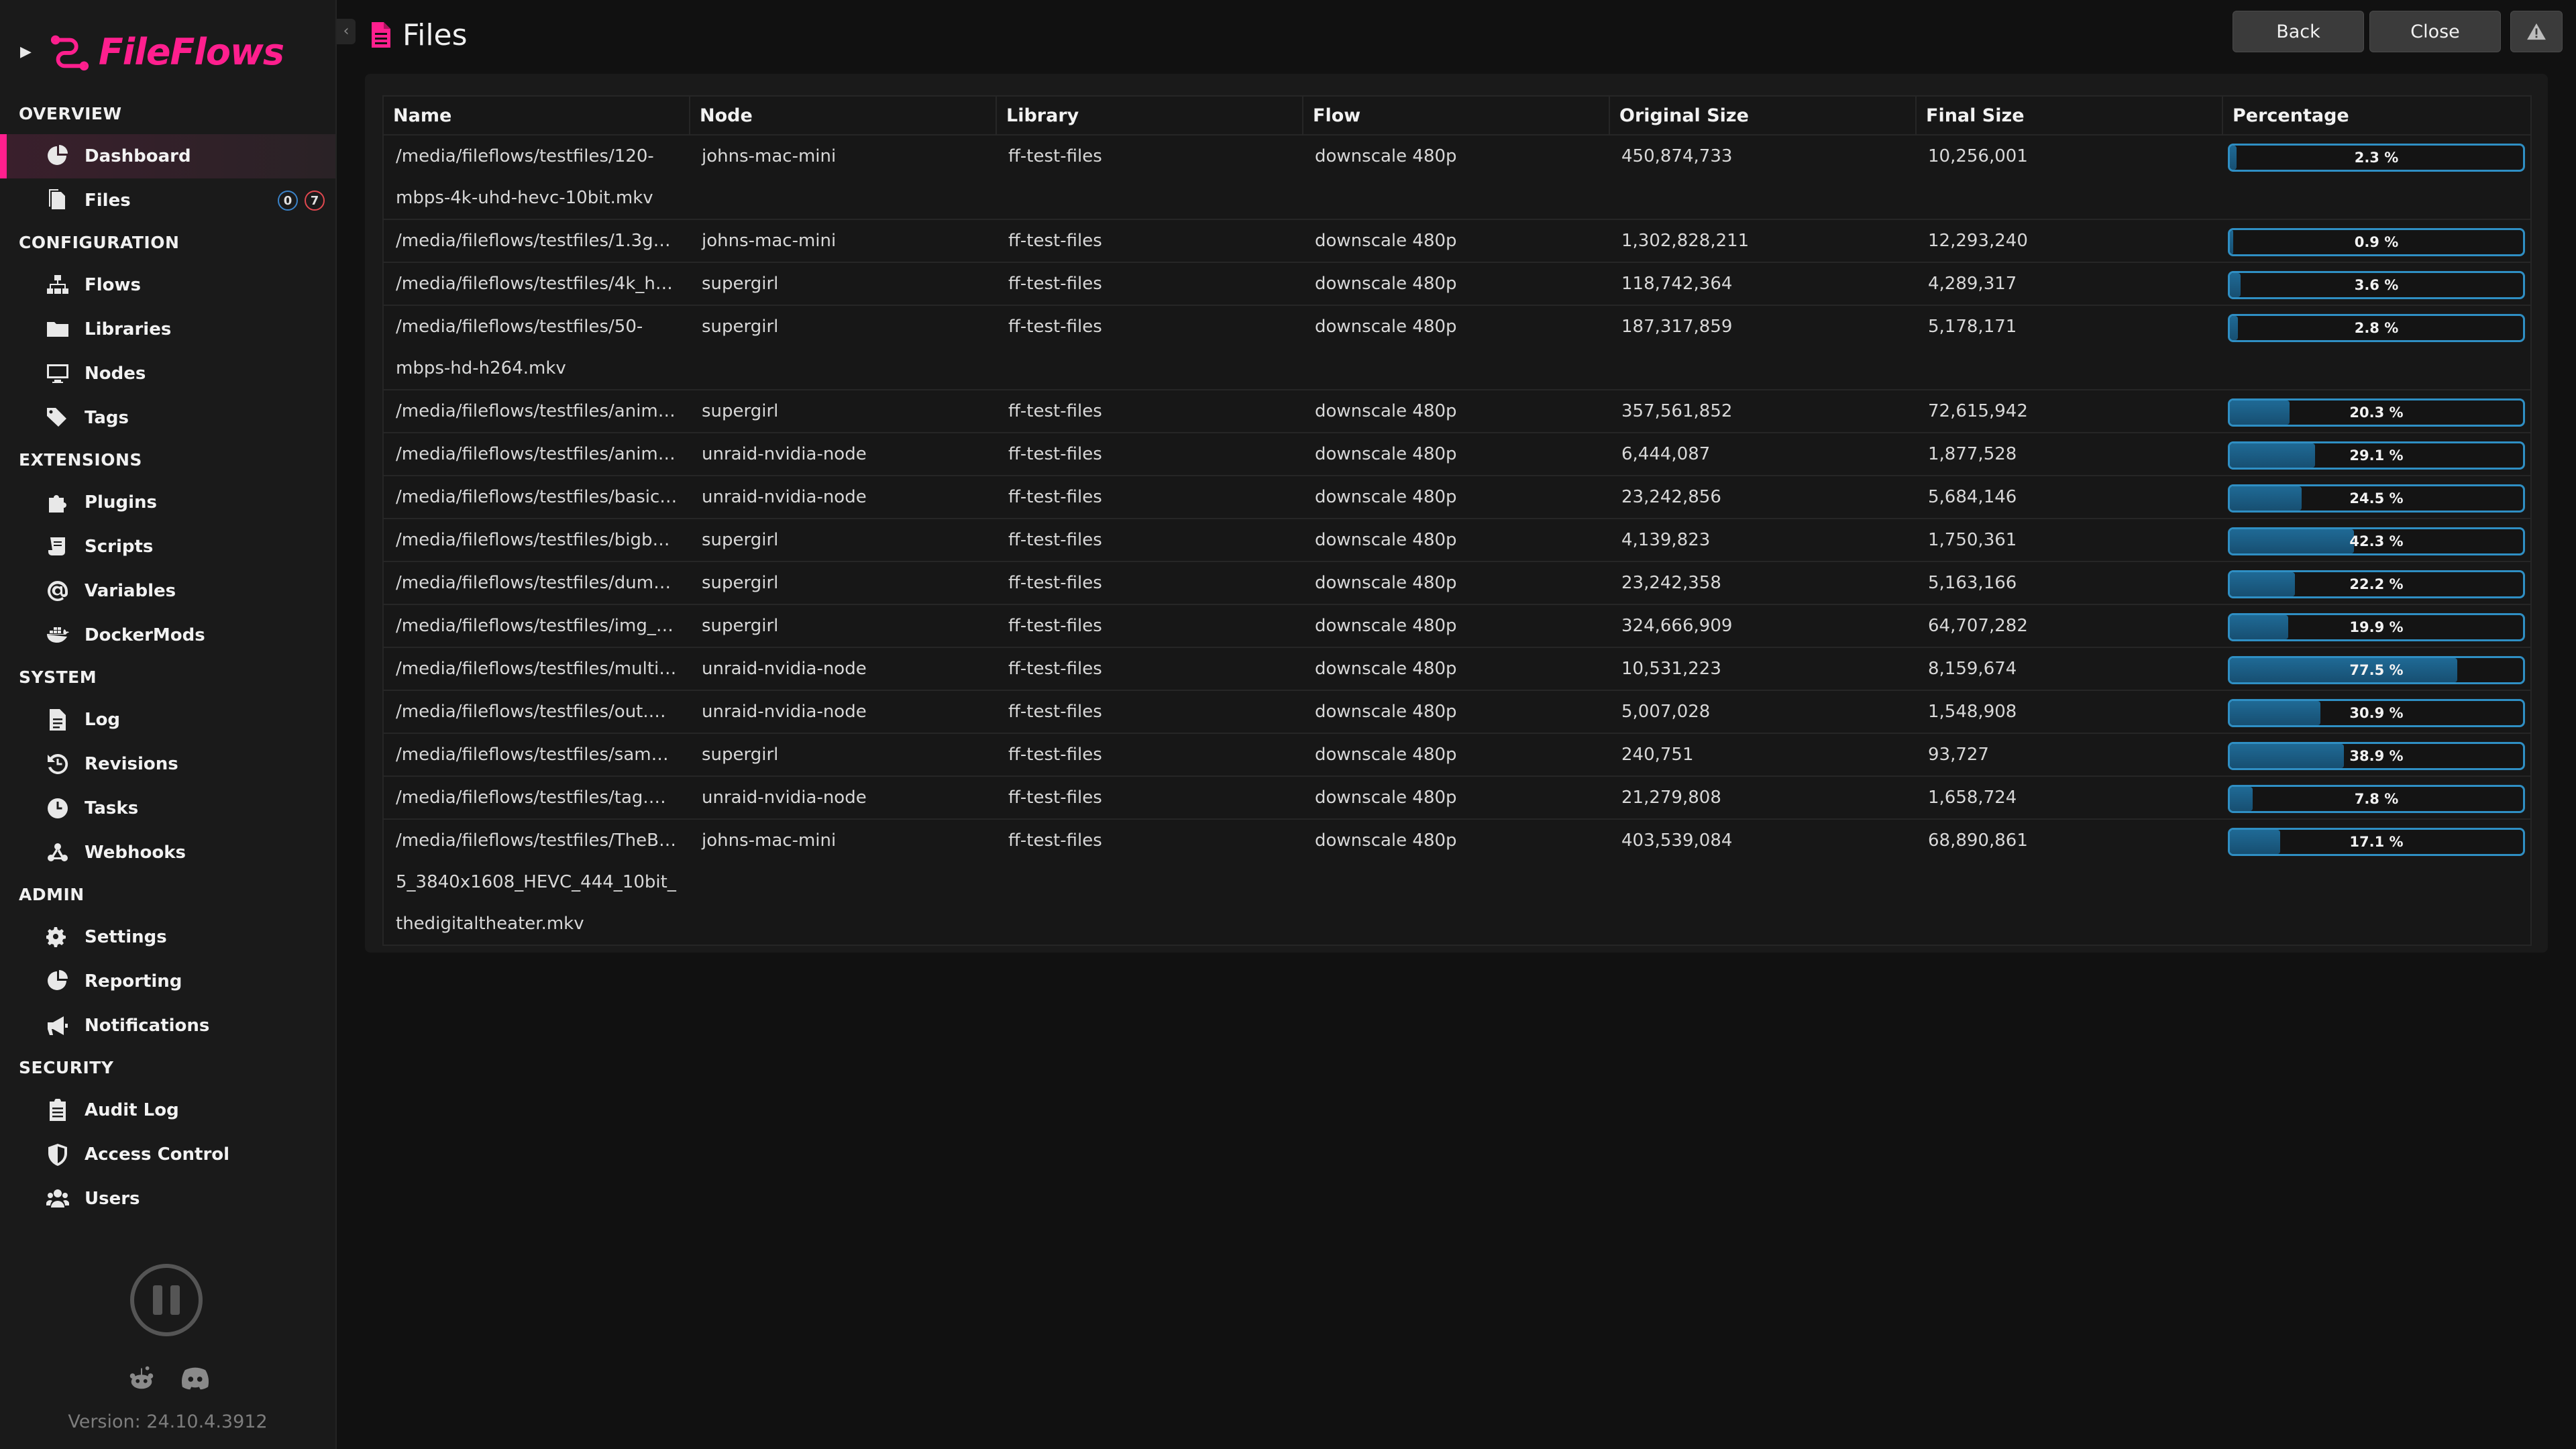 The height and width of the screenshot is (1449, 2576). I want to click on sidebar-item-files: Files 0 7, so click(167, 200).